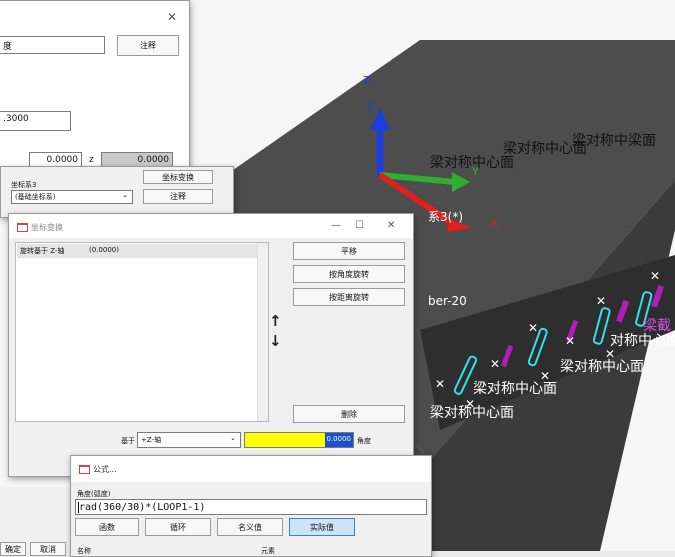 This screenshot has height=557, width=675. What do you see at coordinates (142, 507) in the screenshot?
I see `formula-text: rad(360/30)*(LOOP1-1)` at bounding box center [142, 507].